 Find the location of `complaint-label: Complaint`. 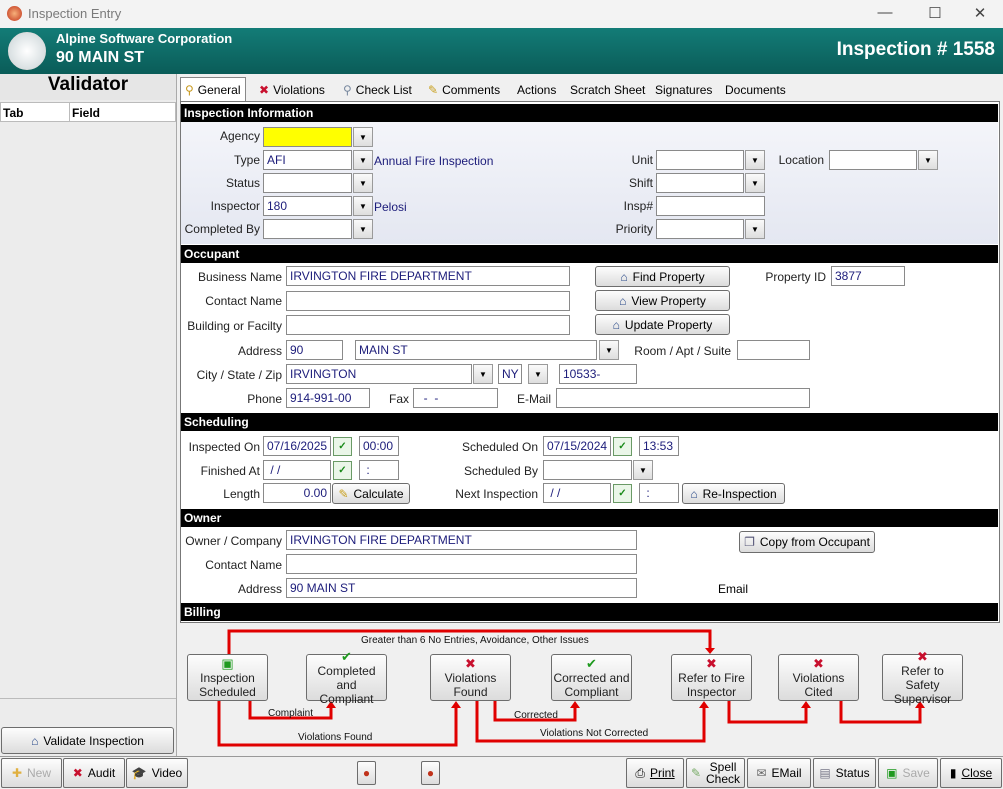

complaint-label: Complaint is located at coordinates (291, 713).